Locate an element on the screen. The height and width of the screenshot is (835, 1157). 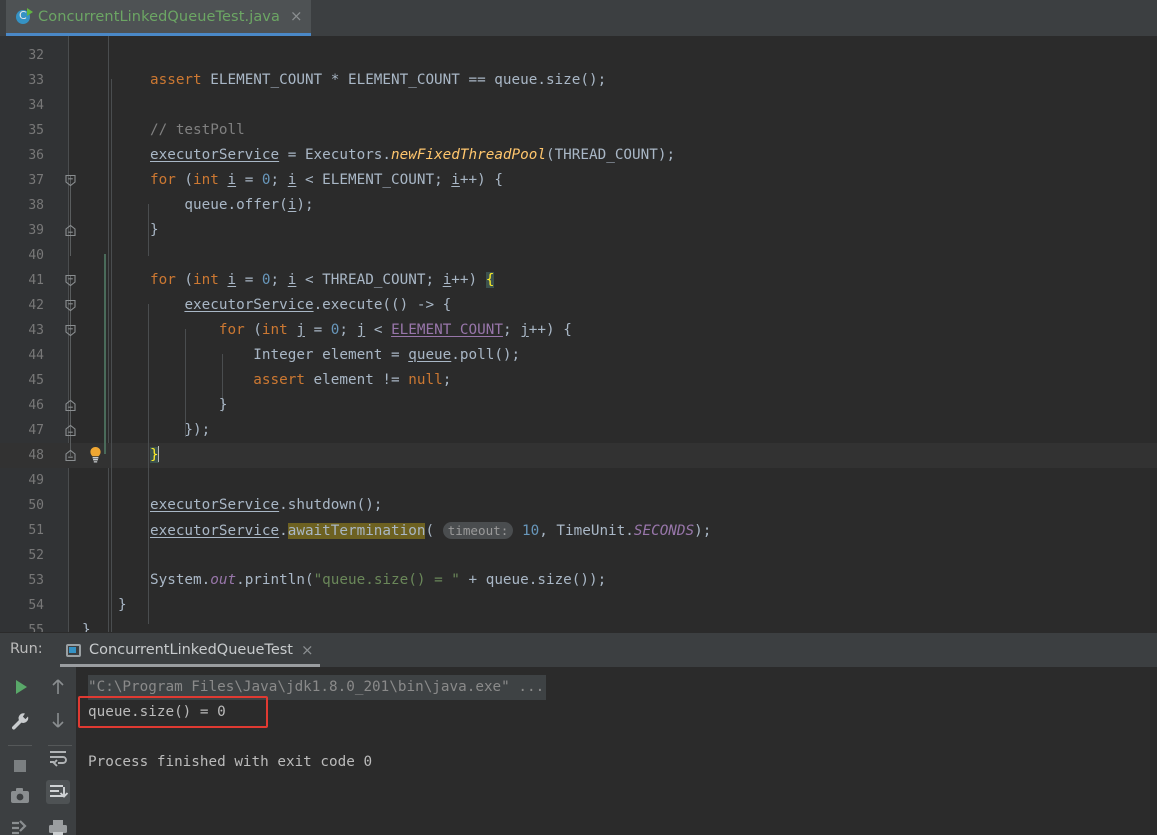
printer-icon is located at coordinates (58, 827).